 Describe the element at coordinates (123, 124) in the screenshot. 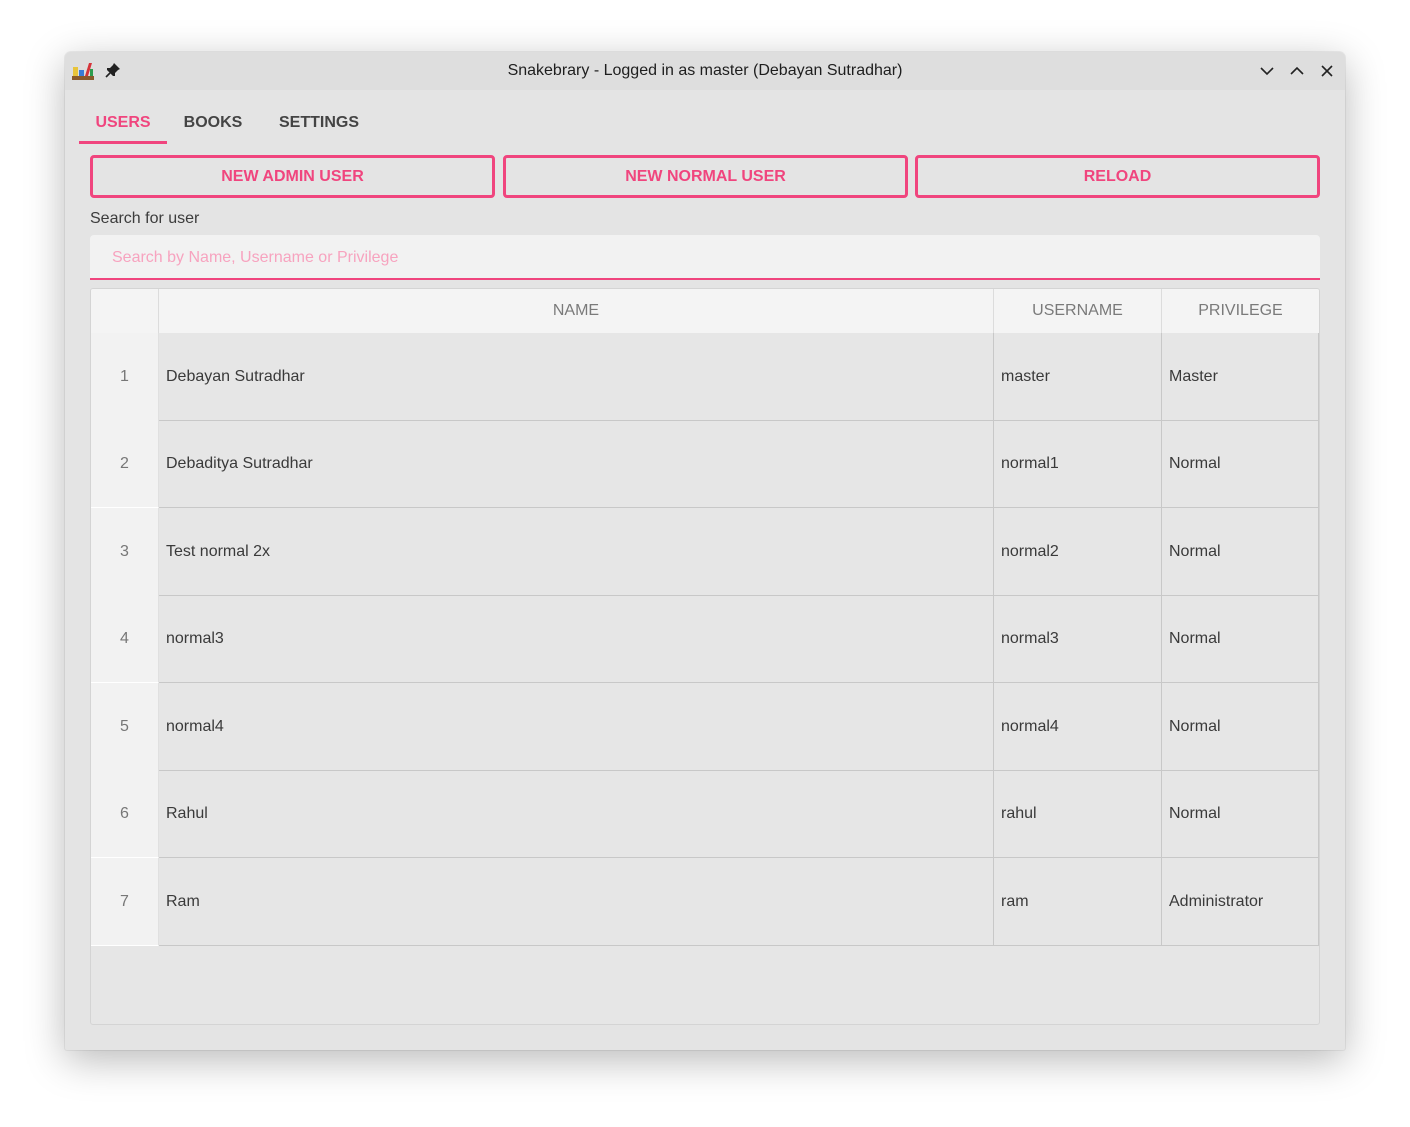

I see `tab-users: USERS` at that location.